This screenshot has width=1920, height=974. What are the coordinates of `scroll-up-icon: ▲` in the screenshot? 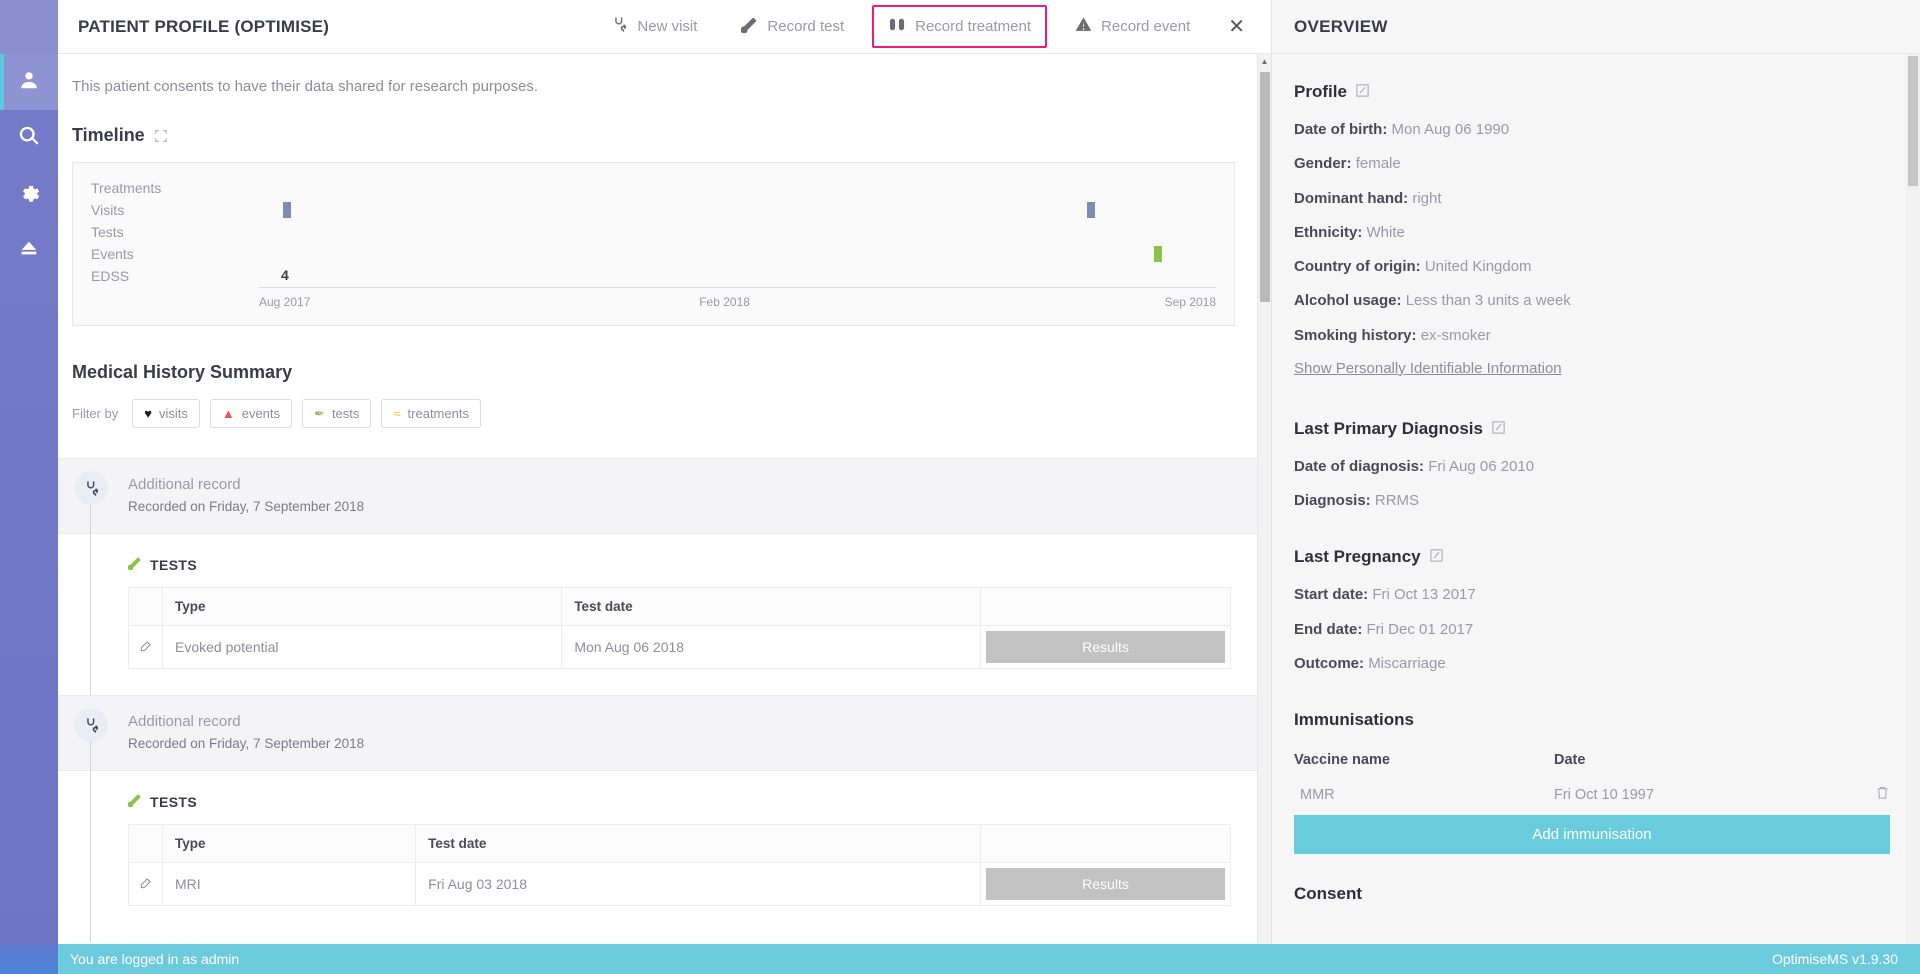 It's located at (1264, 61).